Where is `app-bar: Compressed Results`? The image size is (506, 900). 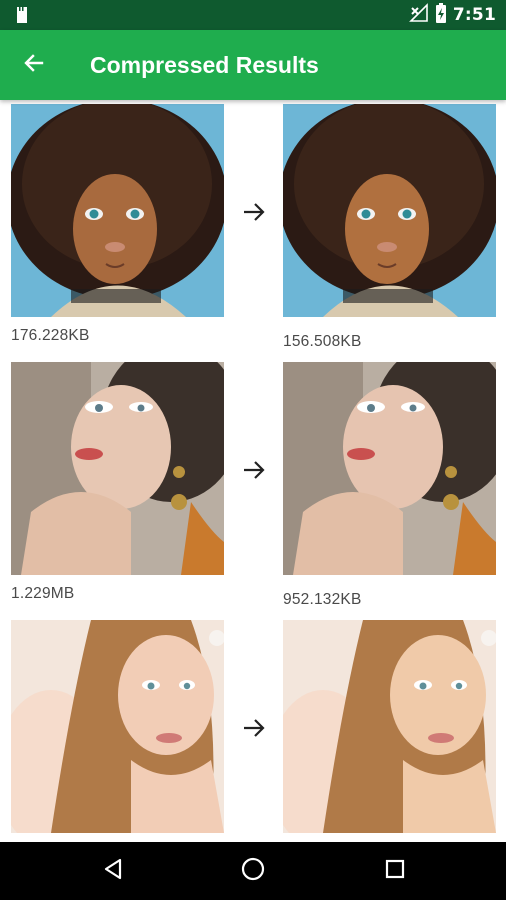 app-bar: Compressed Results is located at coordinates (253, 65).